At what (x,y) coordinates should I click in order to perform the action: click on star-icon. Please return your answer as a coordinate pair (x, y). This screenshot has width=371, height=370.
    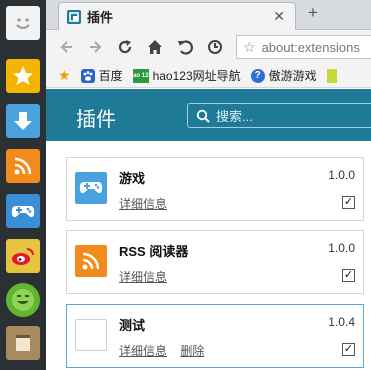
    Looking at the image, I should click on (23, 75).